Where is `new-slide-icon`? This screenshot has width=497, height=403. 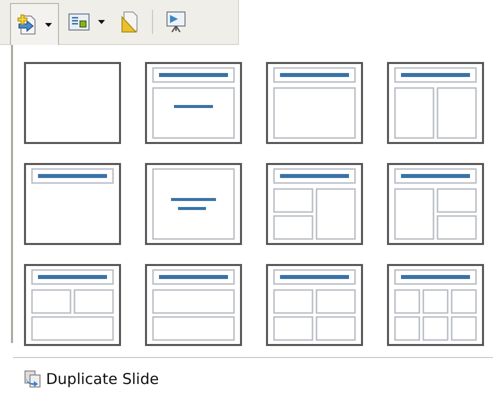 new-slide-icon is located at coordinates (27, 25).